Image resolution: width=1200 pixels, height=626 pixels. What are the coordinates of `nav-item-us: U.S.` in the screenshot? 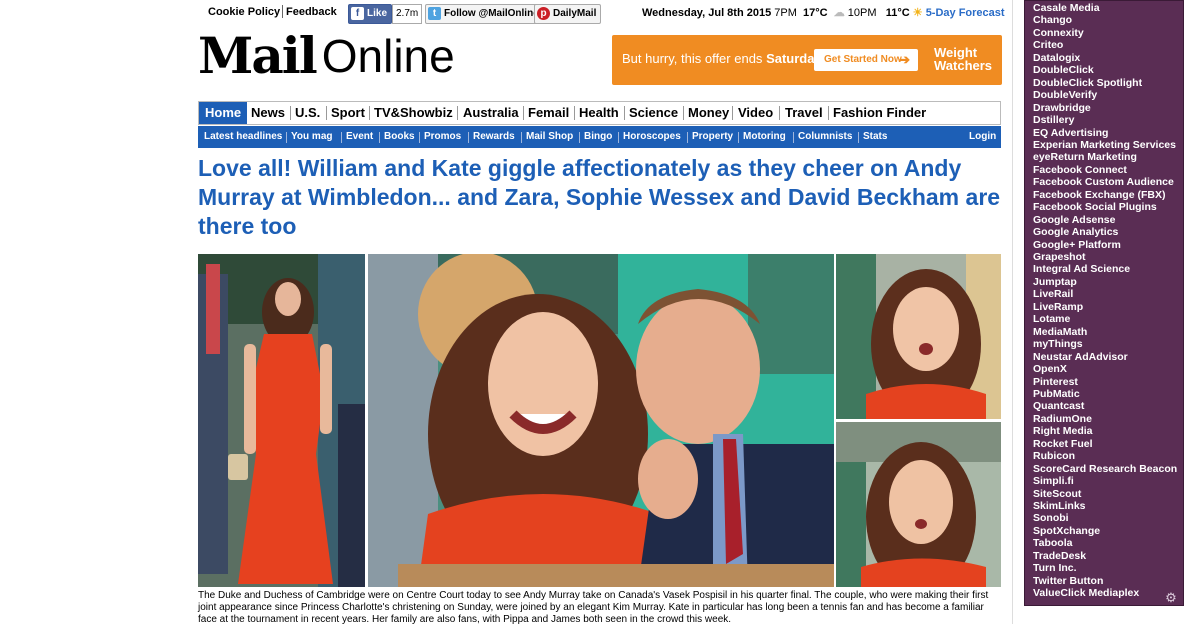 It's located at (307, 113).